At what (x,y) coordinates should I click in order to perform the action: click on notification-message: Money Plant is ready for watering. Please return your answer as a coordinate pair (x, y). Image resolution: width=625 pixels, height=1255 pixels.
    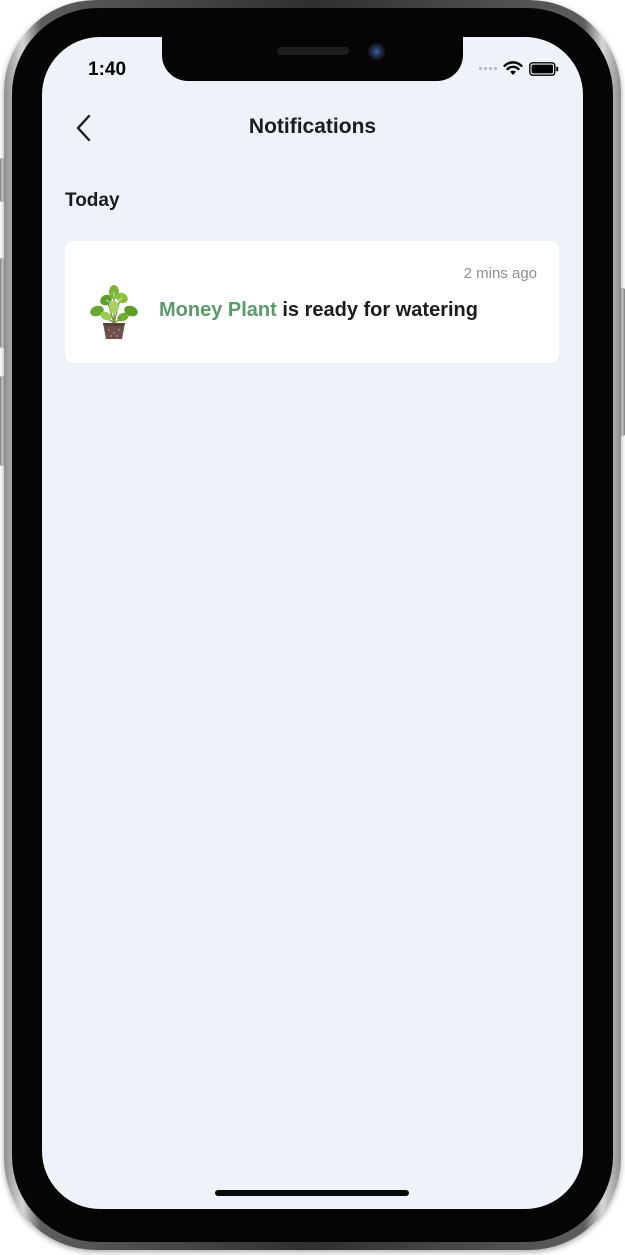
    Looking at the image, I should click on (318, 310).